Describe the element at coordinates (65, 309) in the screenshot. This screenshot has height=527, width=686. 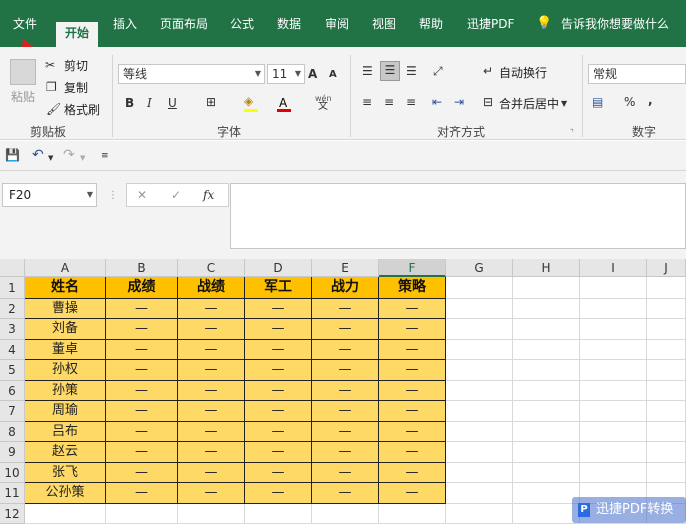
I see `name-cell: 曹操` at that location.